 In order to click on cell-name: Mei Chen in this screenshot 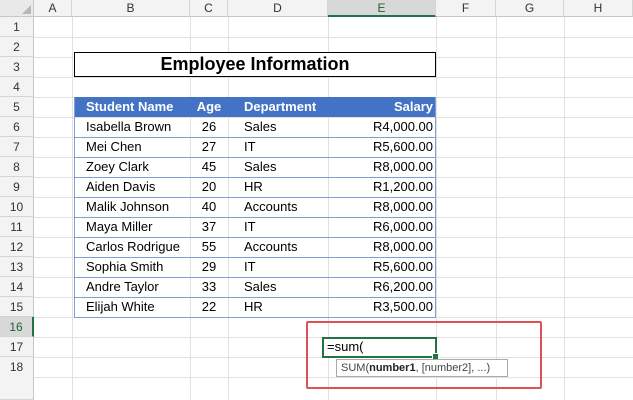, I will do `click(132, 147)`.